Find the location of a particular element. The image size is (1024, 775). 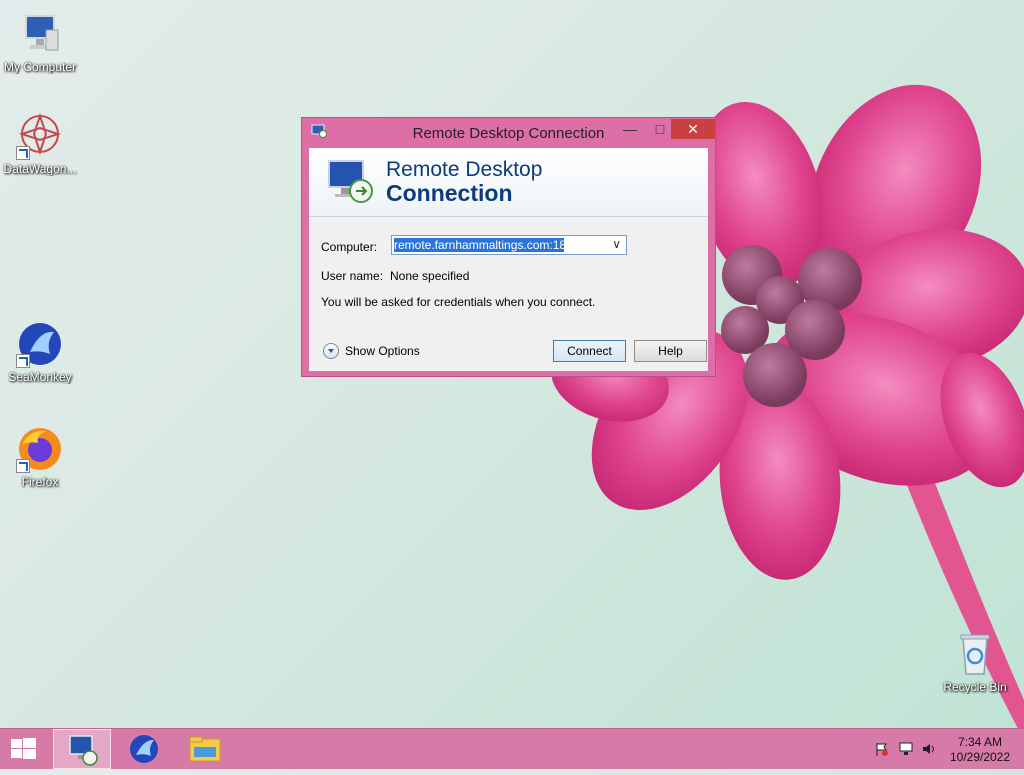

desktop-icon-firefox: Firefox is located at coordinates (40, 457).